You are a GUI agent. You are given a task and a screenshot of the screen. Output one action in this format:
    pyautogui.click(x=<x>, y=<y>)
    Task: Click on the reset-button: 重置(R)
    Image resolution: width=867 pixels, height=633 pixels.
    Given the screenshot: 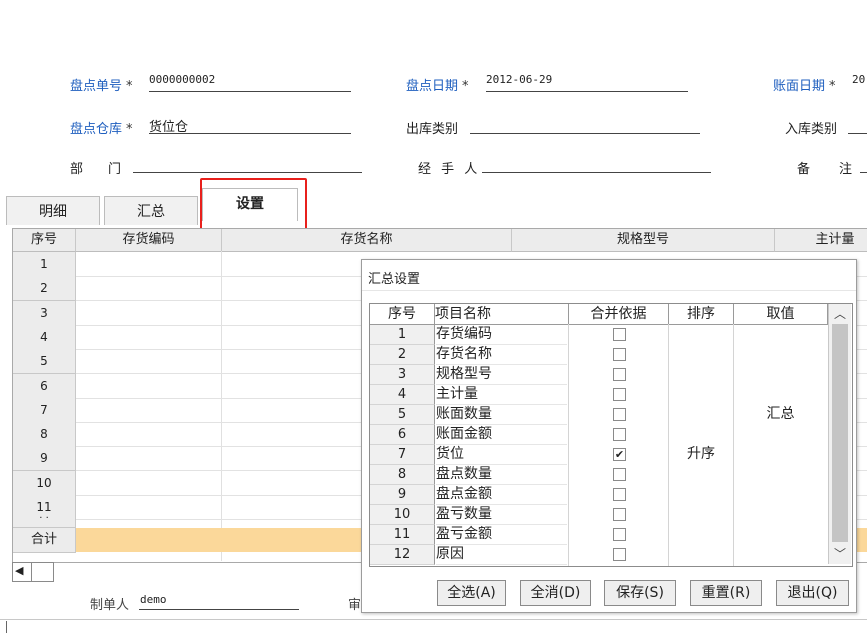 What is the action you would take?
    pyautogui.click(x=726, y=593)
    